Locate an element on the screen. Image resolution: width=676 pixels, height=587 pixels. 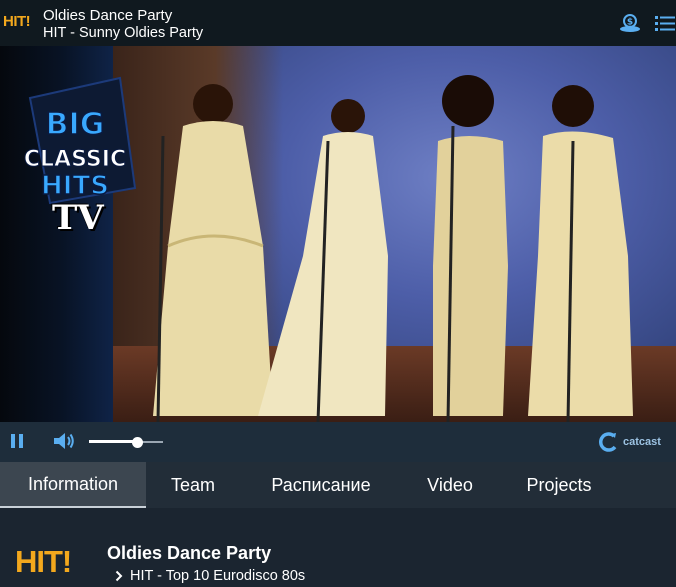
menu-list-icon is located at coordinates (665, 24).